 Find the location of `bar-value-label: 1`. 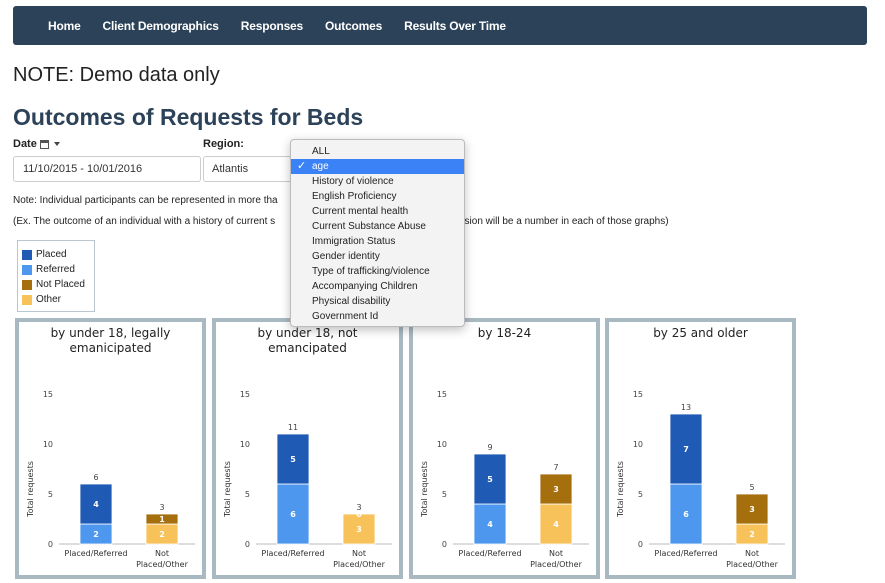

bar-value-label: 1 is located at coordinates (162, 519).